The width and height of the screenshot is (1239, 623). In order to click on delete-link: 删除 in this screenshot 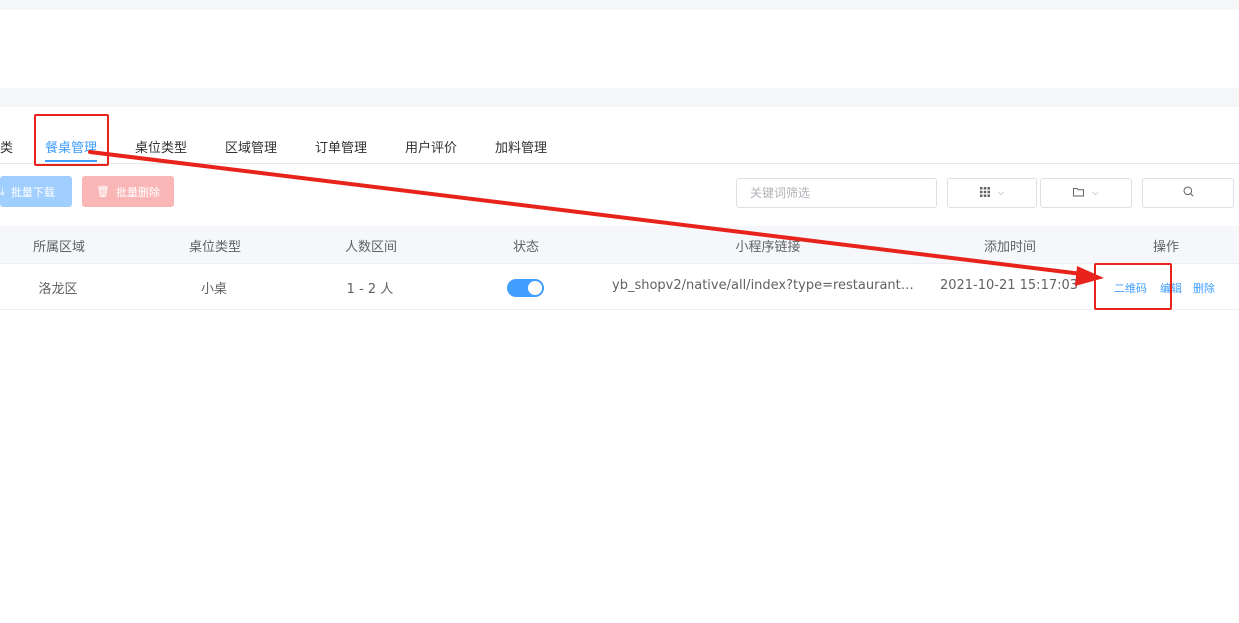, I will do `click(1204, 288)`.